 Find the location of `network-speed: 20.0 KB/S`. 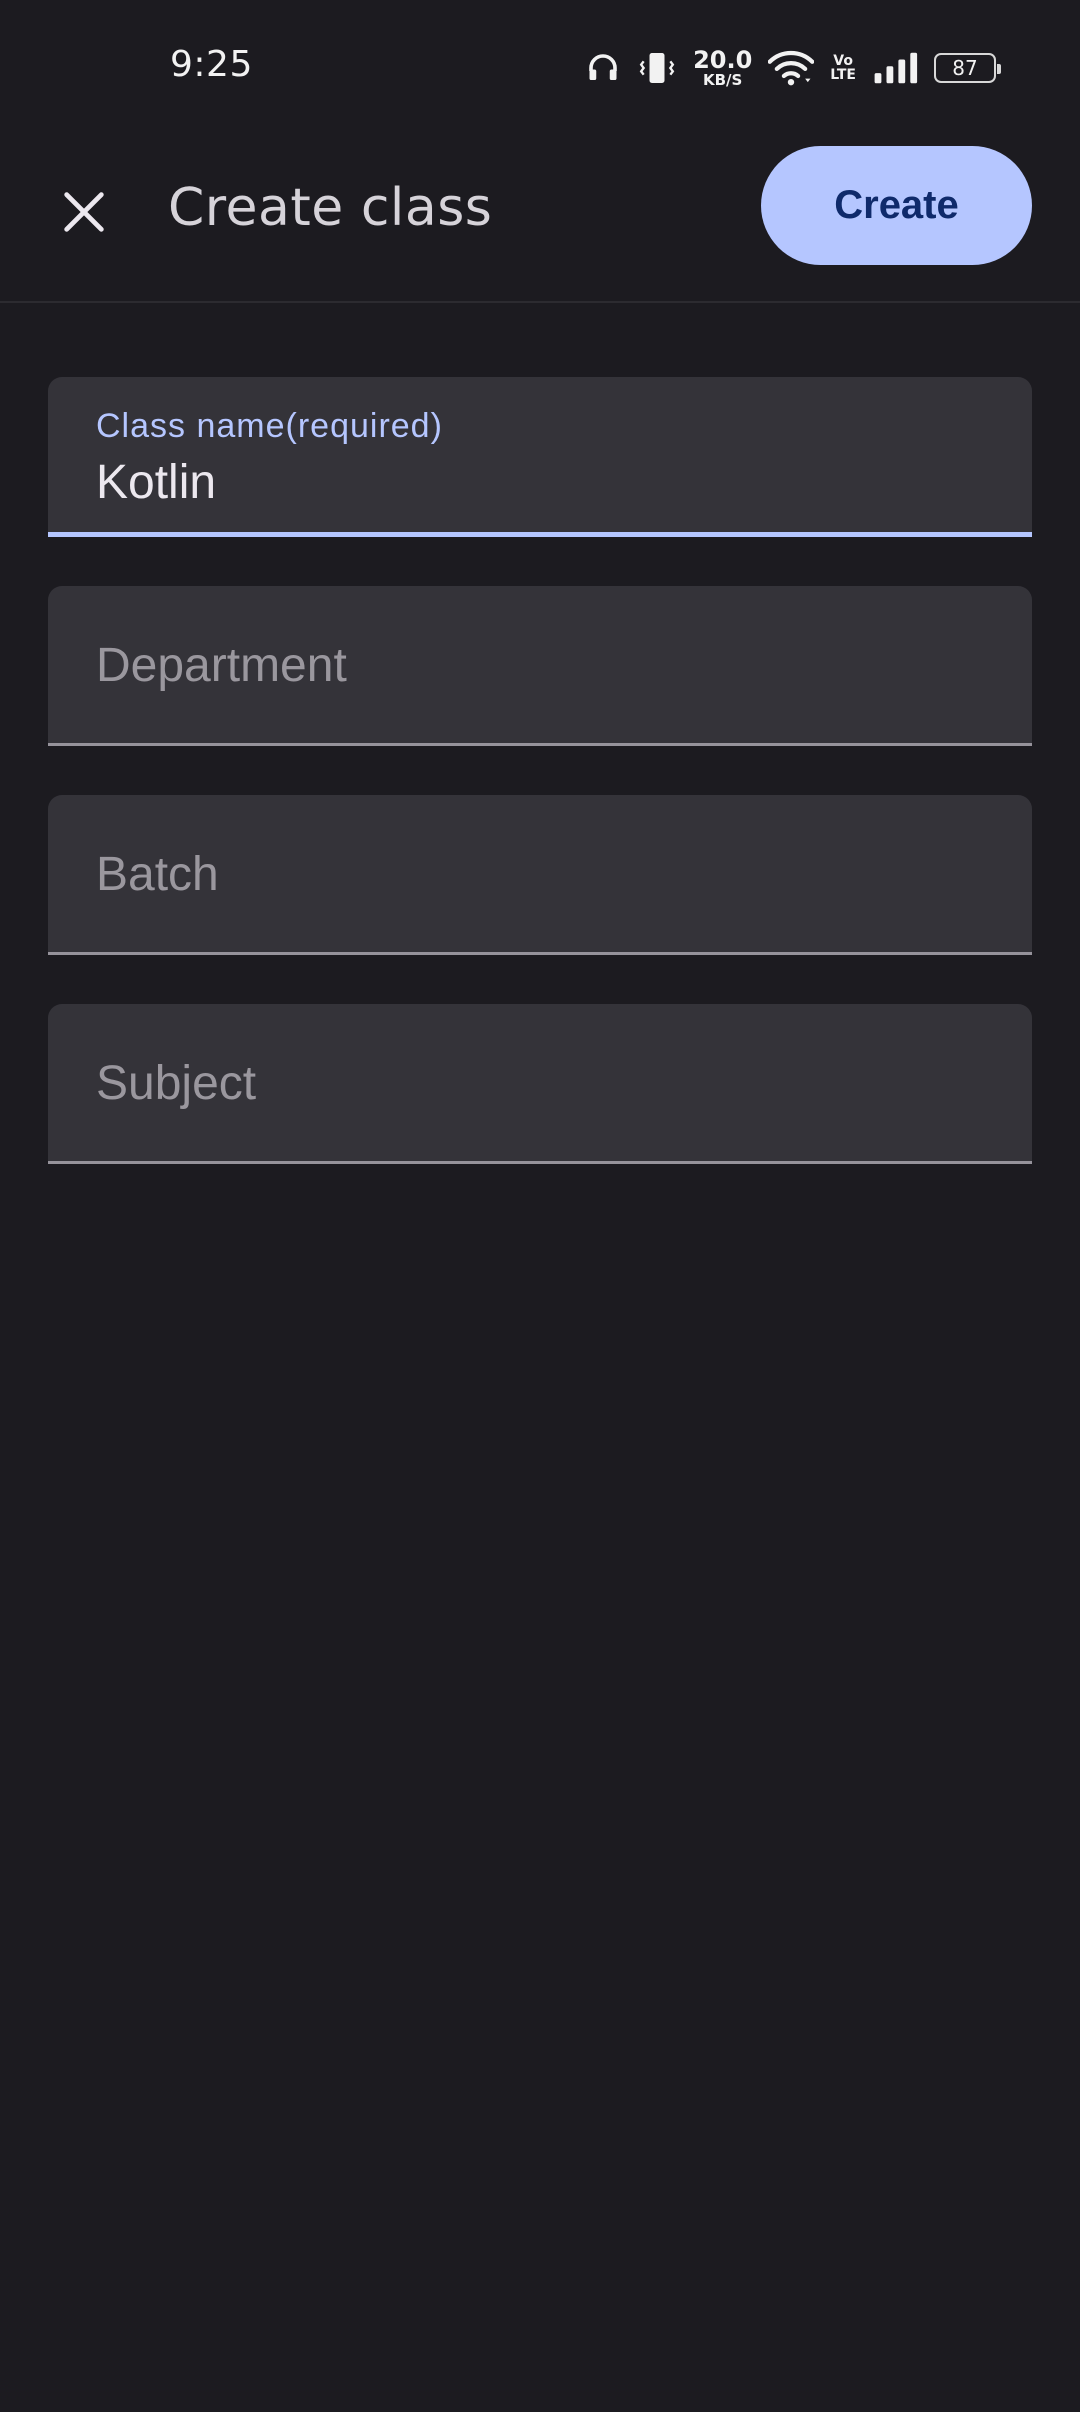

network-speed: 20.0 KB/S is located at coordinates (723, 67).